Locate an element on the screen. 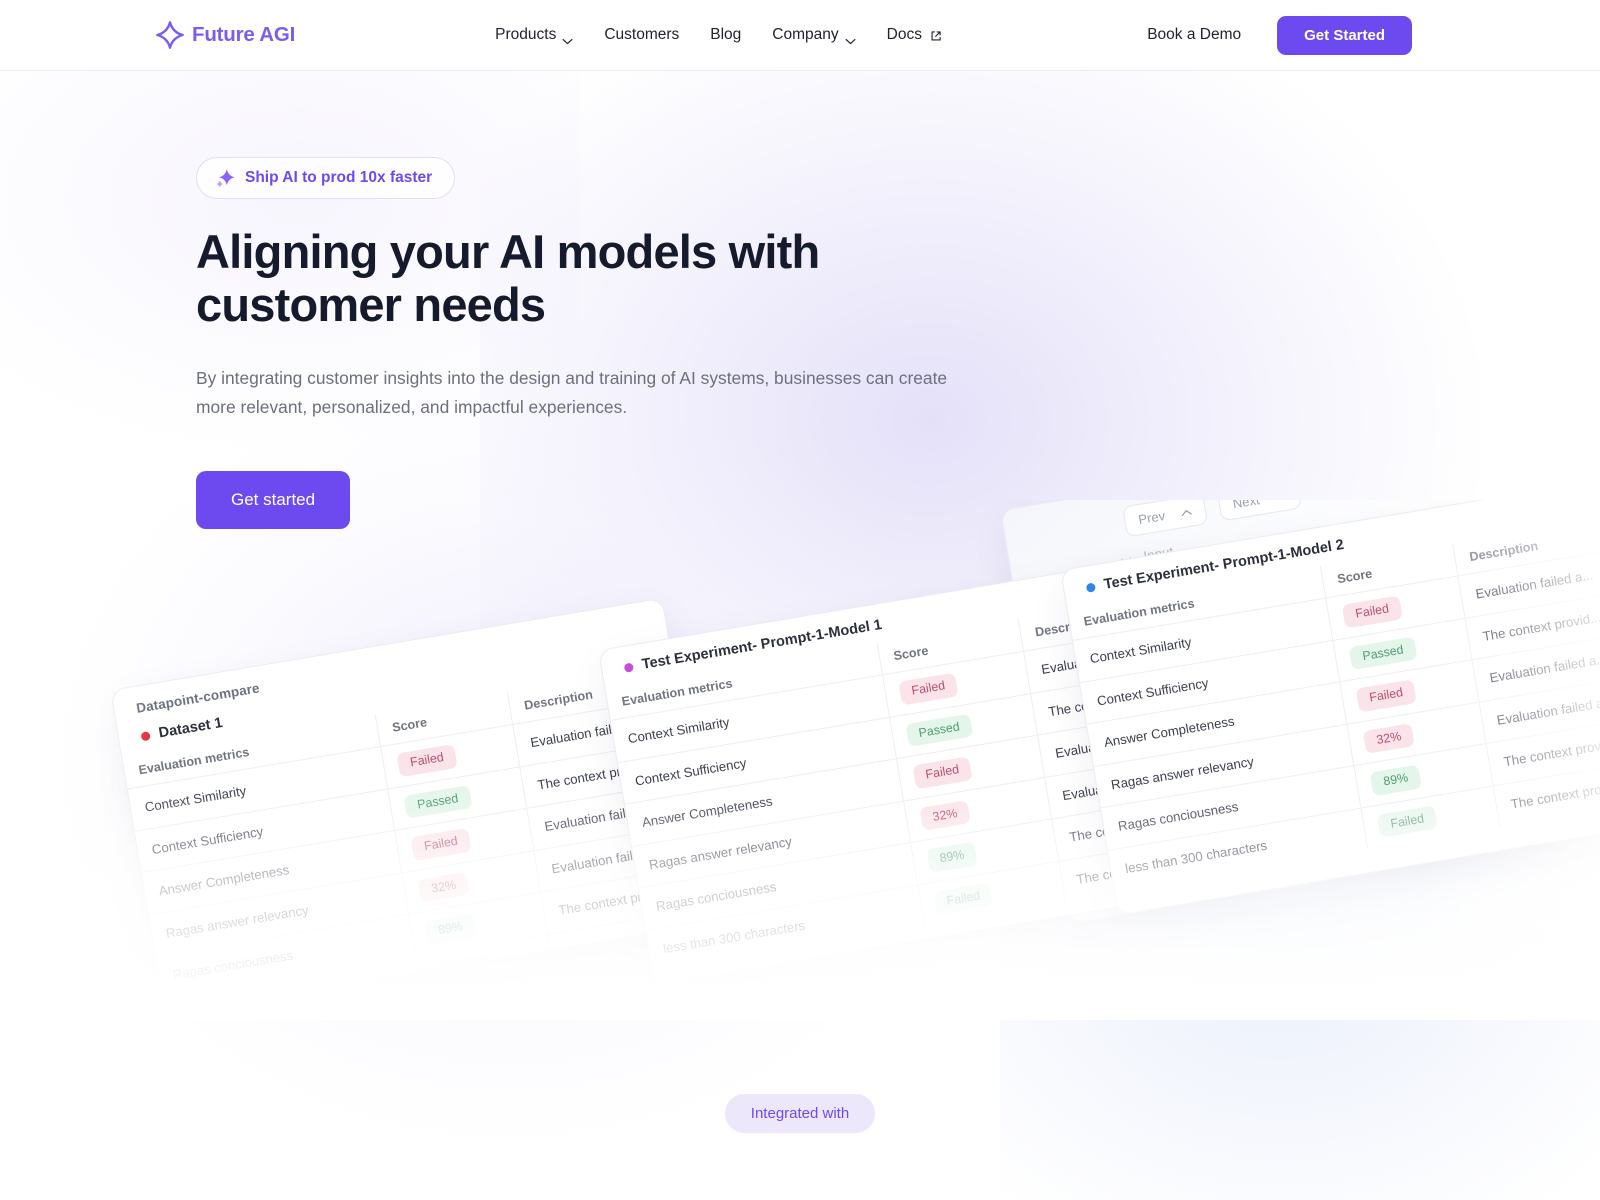  nav-label-company: Company is located at coordinates (805, 34).